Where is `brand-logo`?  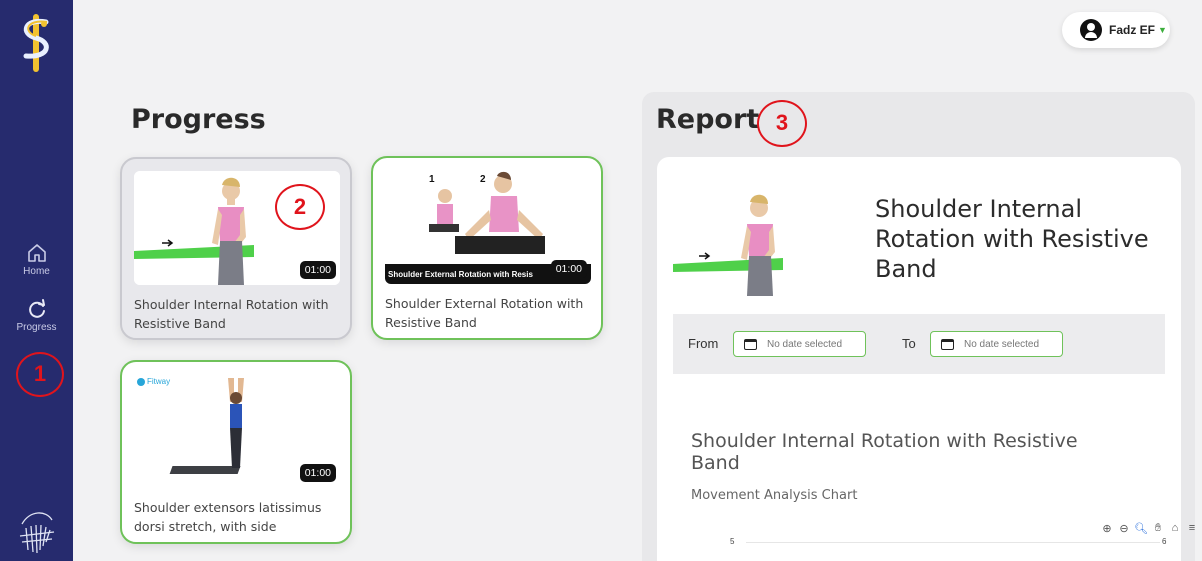 brand-logo is located at coordinates (37, 533).